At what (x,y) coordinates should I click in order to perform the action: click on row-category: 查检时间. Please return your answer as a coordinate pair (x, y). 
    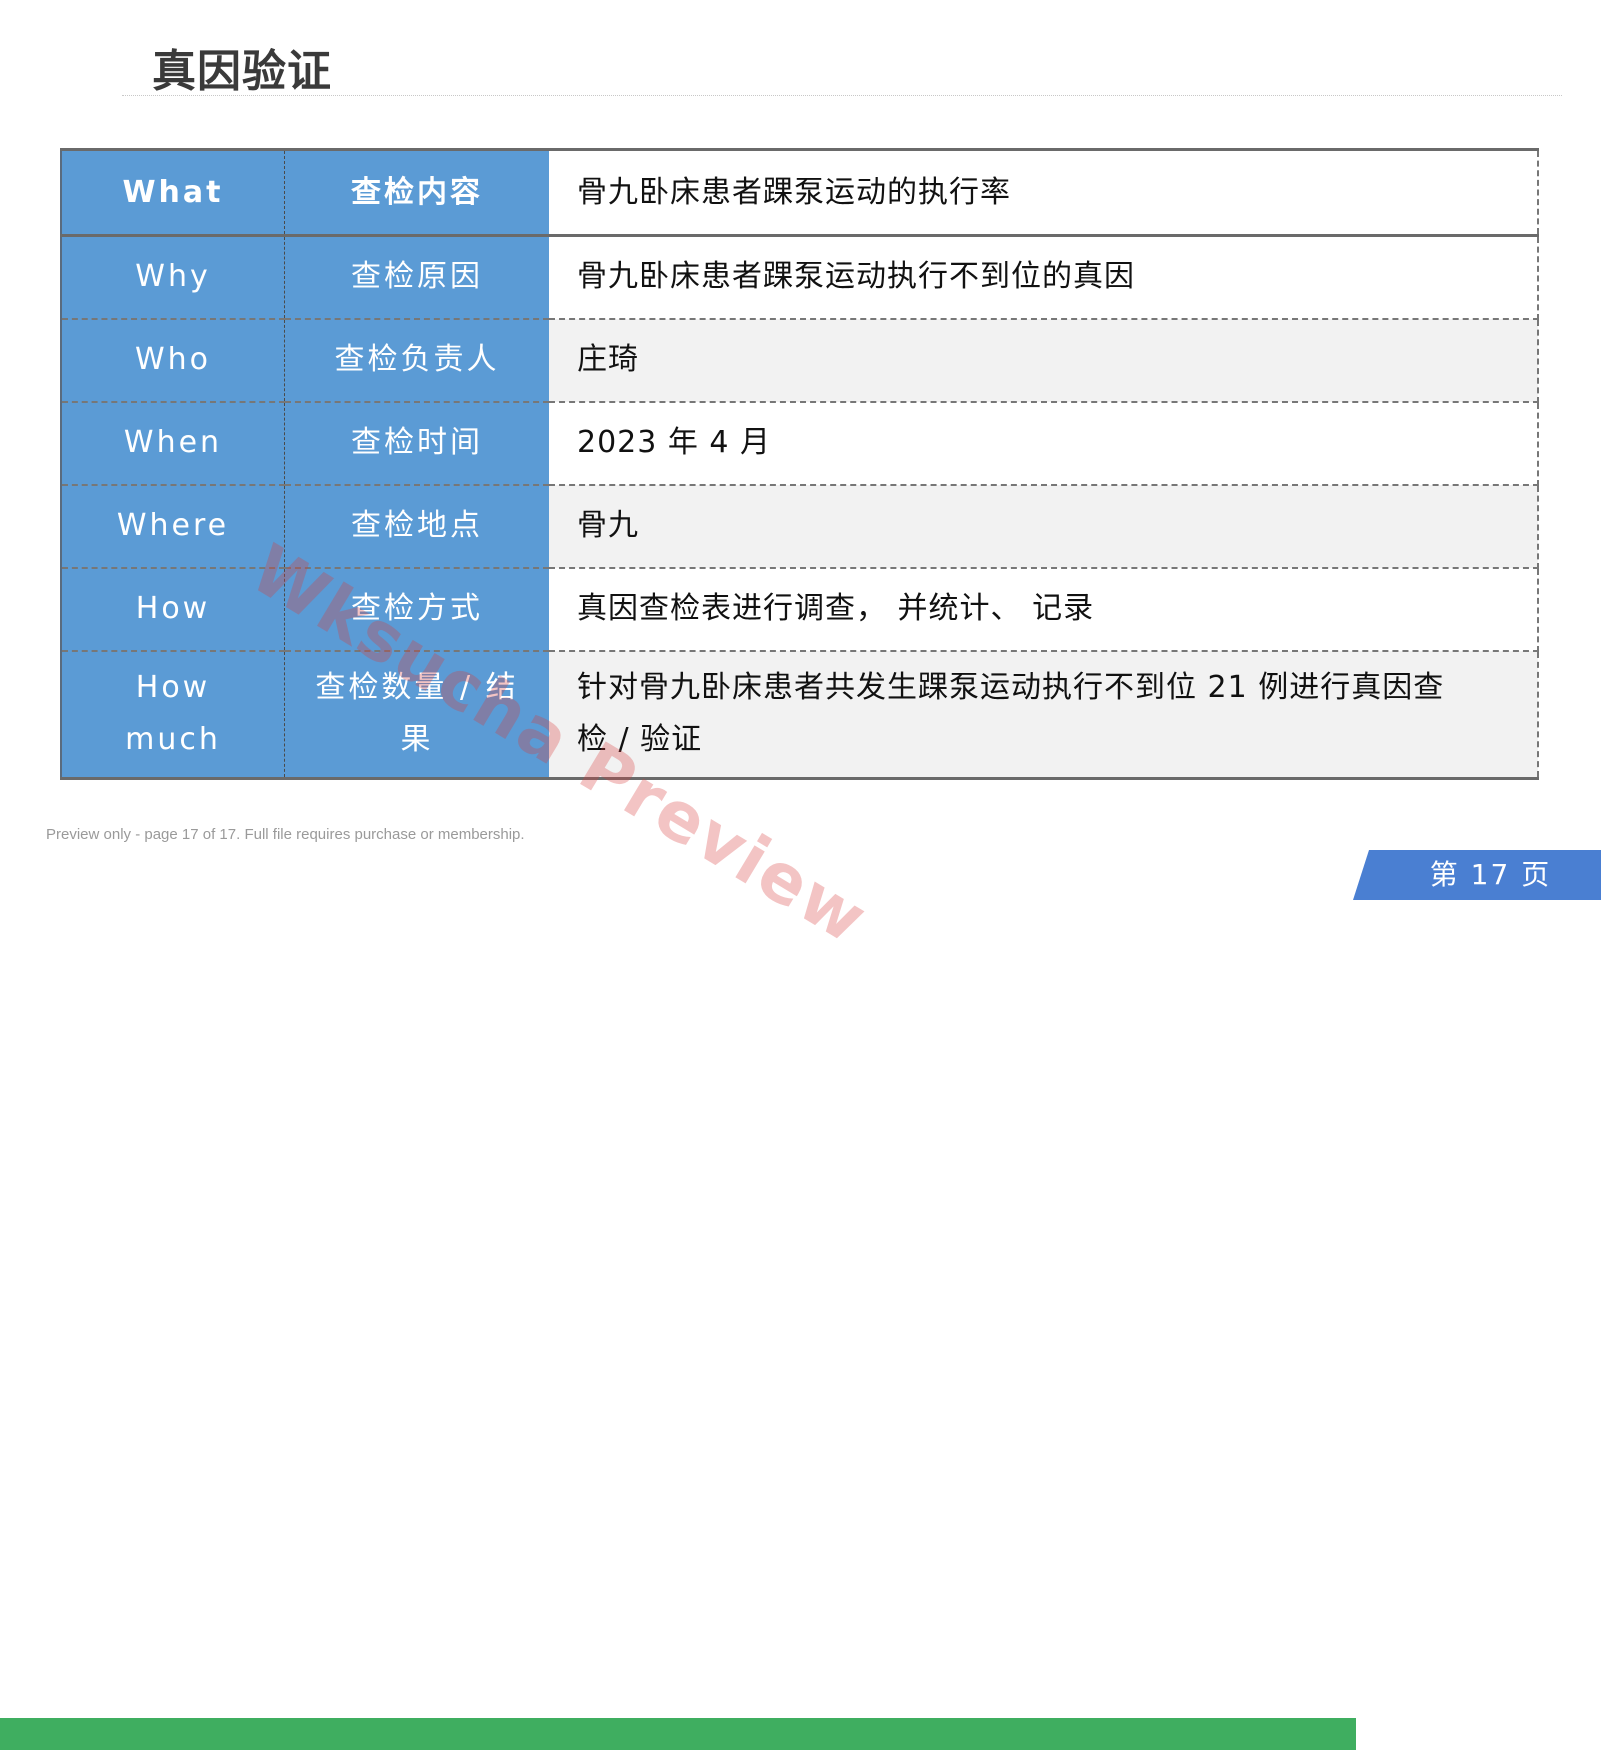
    Looking at the image, I should click on (416, 443).